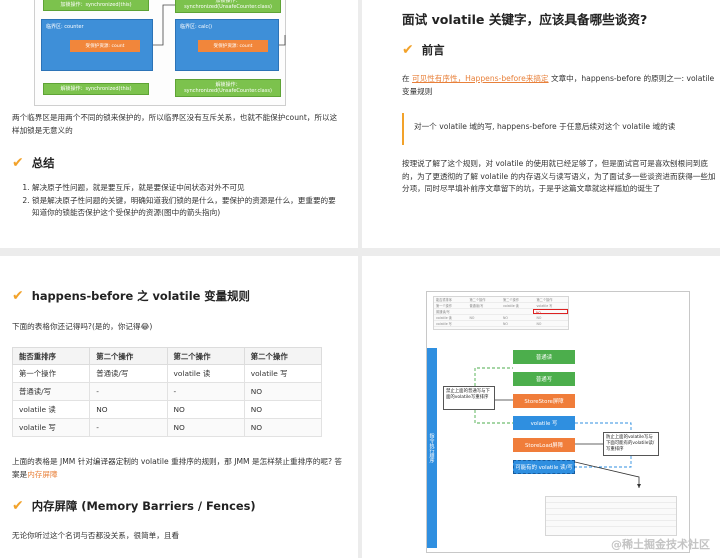  I want to click on table-row: volatile 读 NO NO NO, so click(167, 409).